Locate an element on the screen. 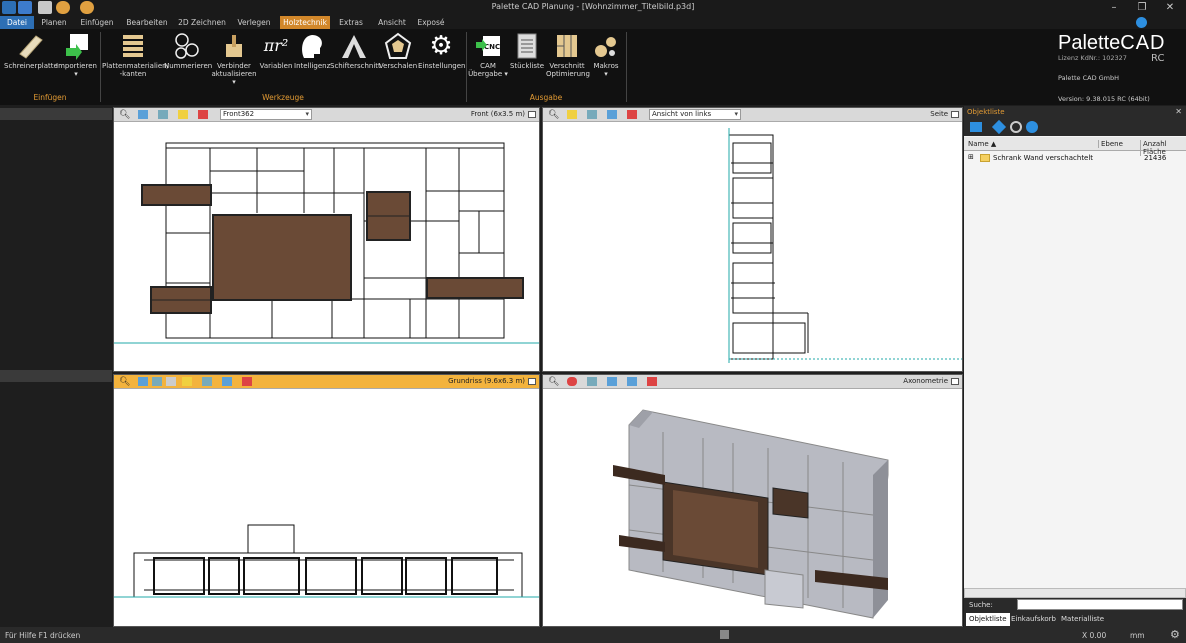 This screenshot has width=1186, height=643. render-icon is located at coordinates (572, 381).